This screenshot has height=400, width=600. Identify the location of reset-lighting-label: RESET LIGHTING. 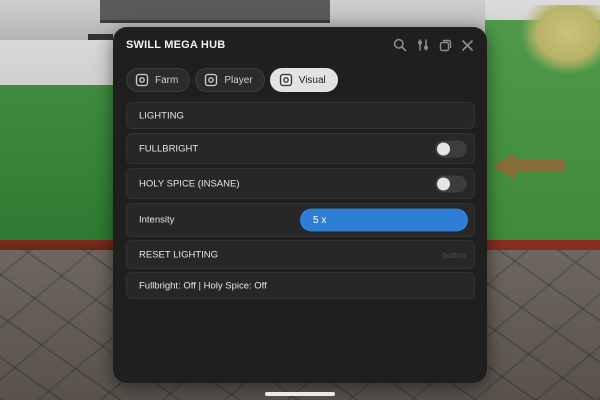
(179, 254).